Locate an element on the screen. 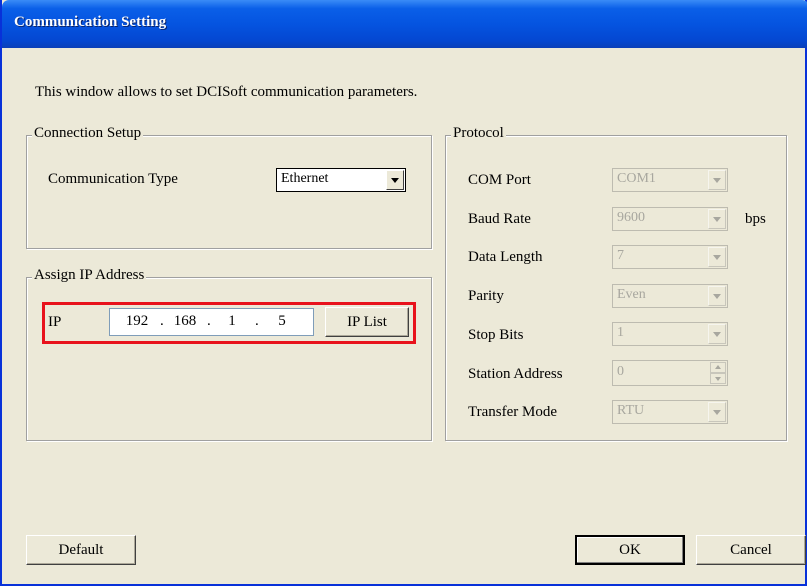  stop-bits-select: 1 is located at coordinates (670, 334).